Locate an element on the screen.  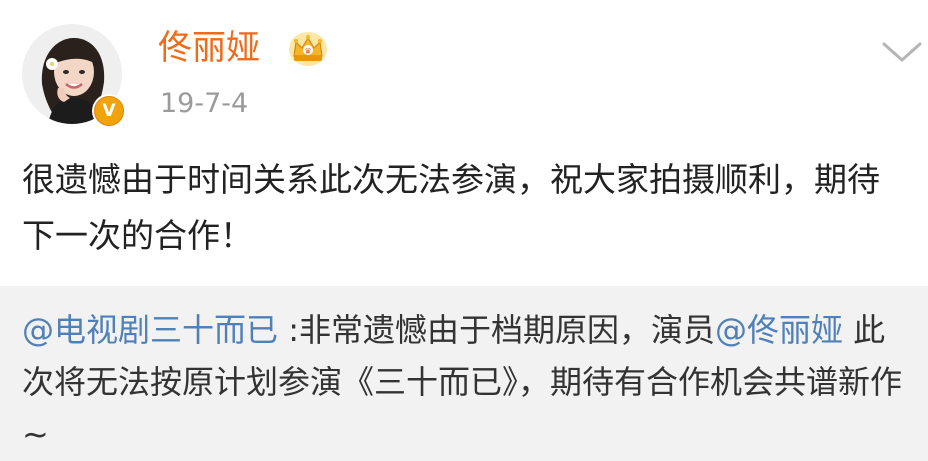
repost-text-segment: :非常遗憾由于档期原因，演员 is located at coordinates (496, 330).